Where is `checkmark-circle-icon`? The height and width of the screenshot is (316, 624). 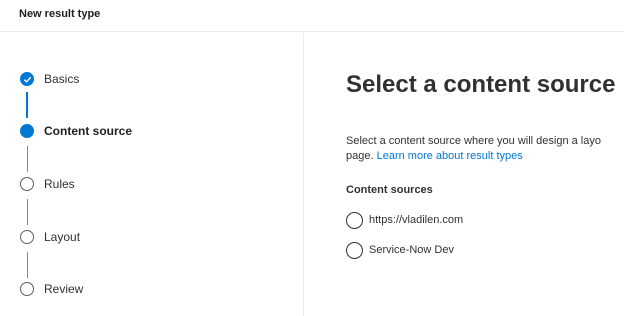
checkmark-circle-icon is located at coordinates (27, 79).